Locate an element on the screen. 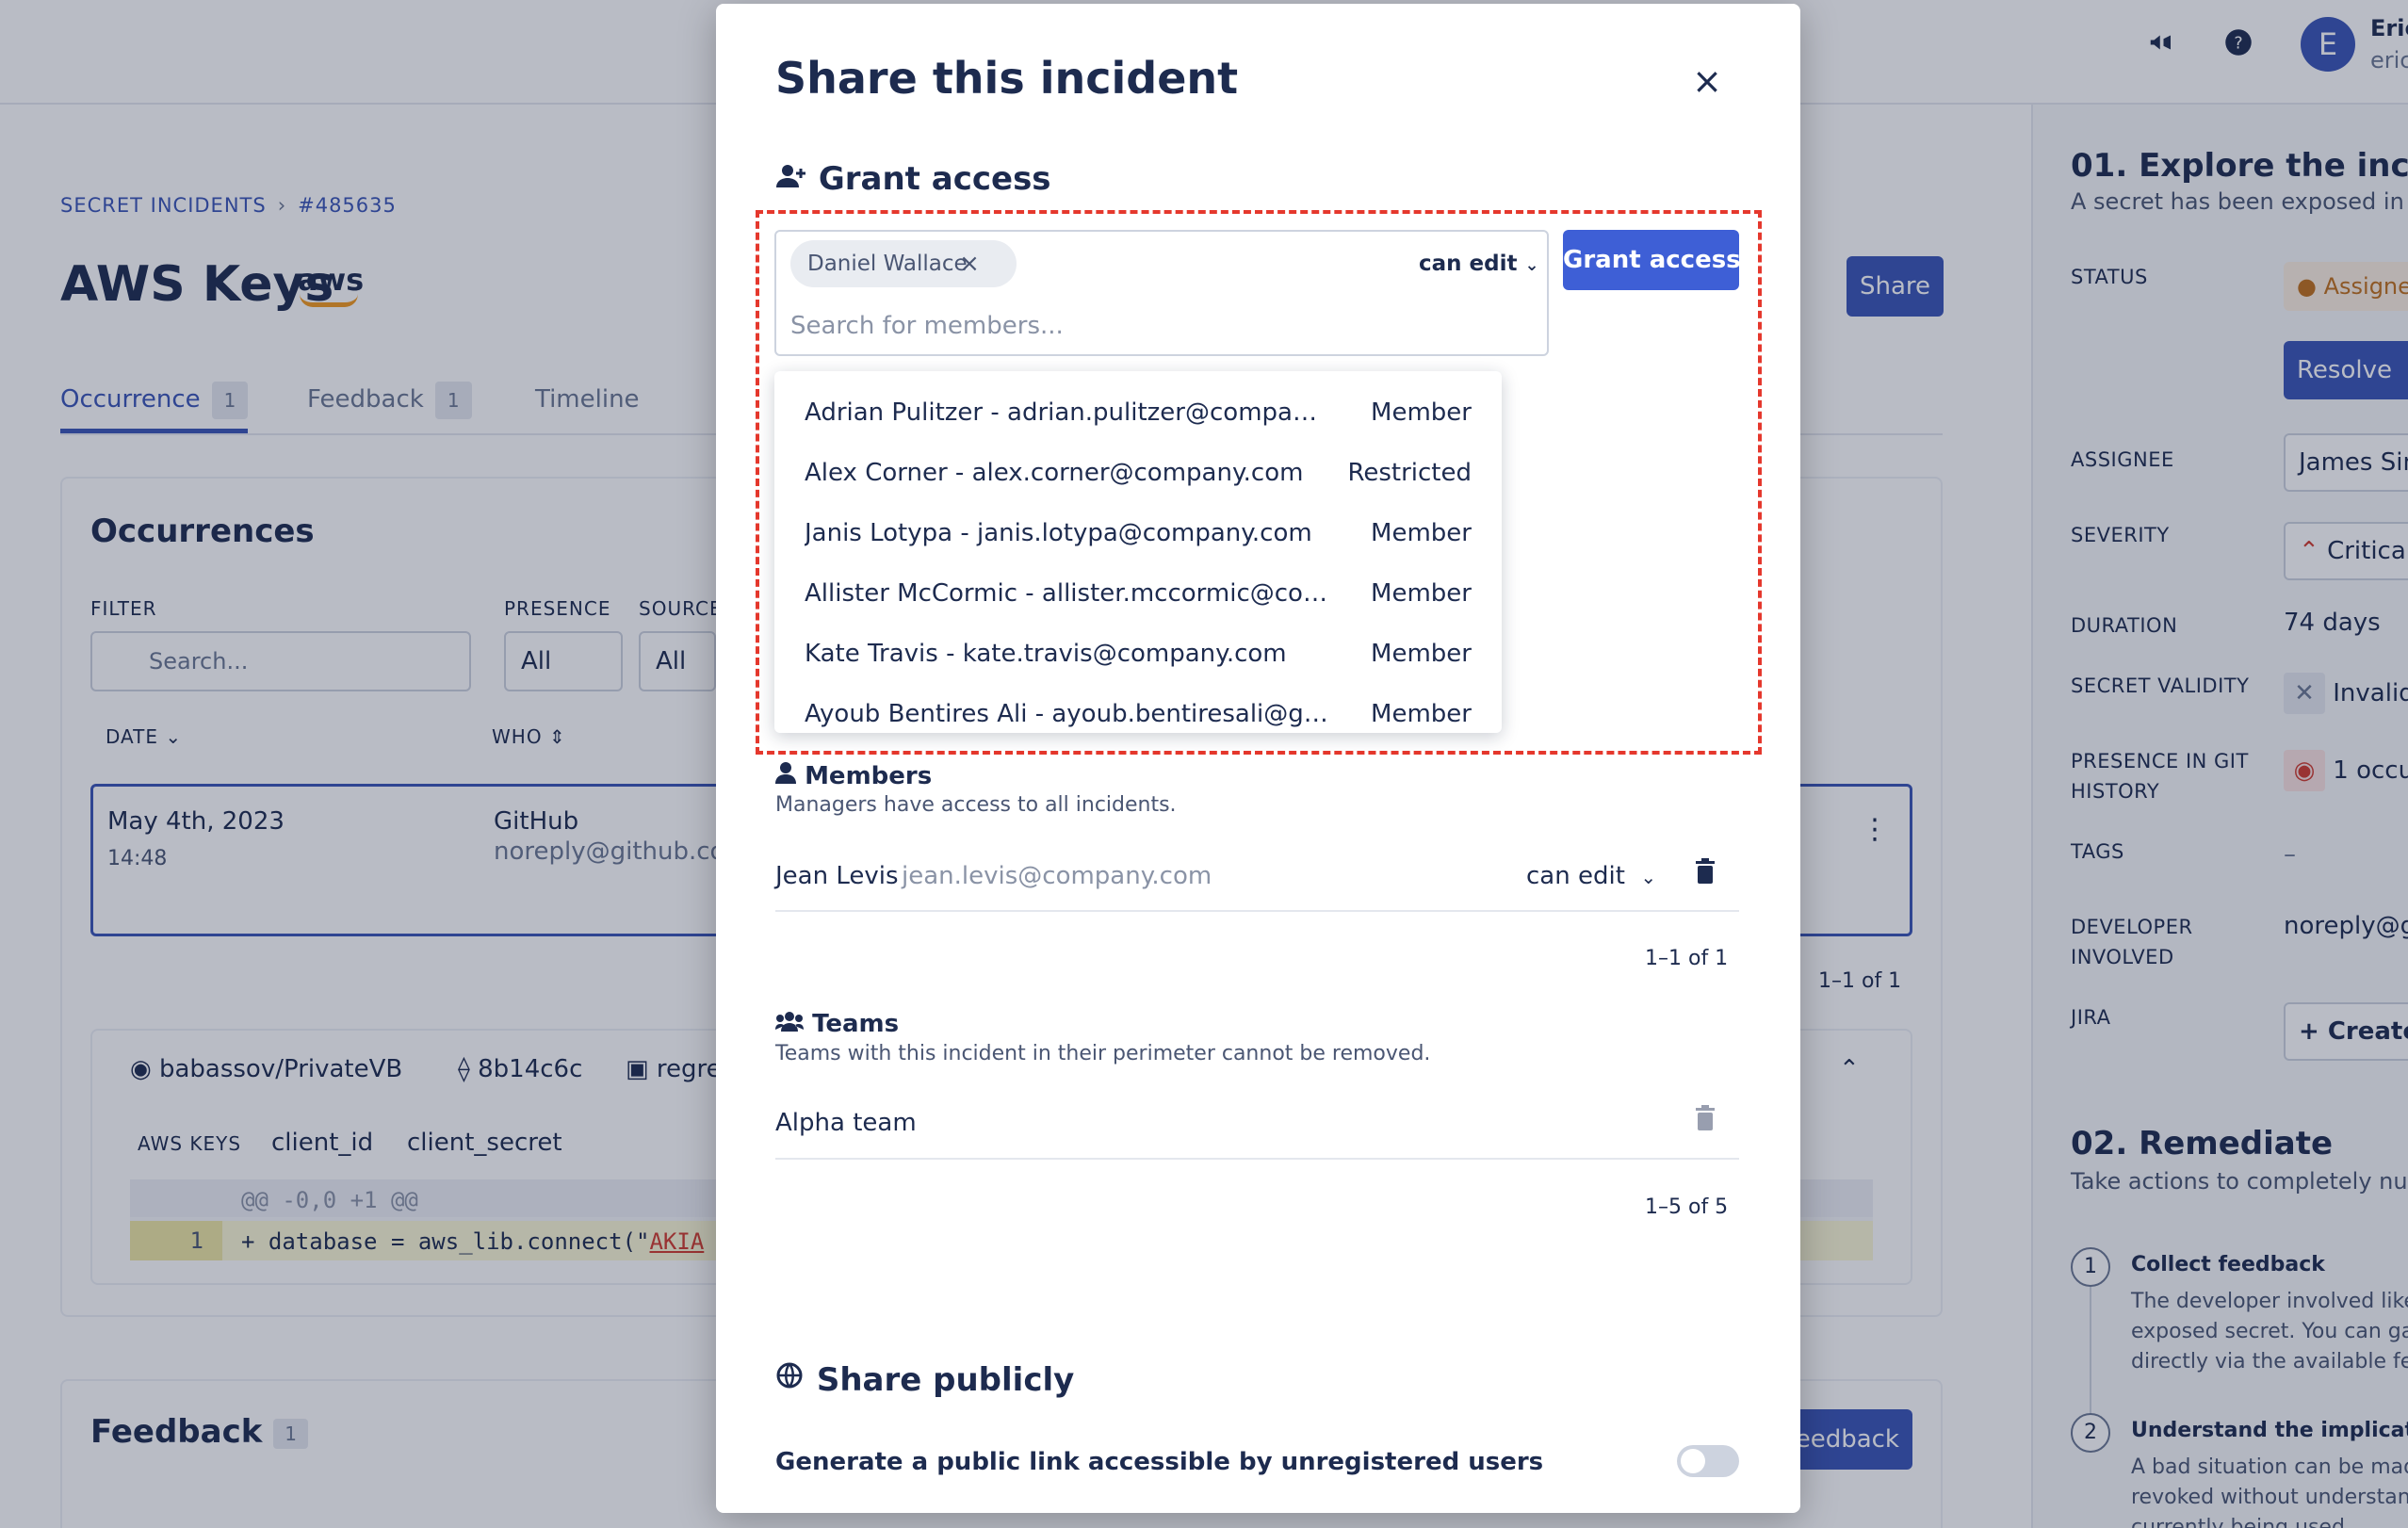  members-title: Members is located at coordinates (869, 776).